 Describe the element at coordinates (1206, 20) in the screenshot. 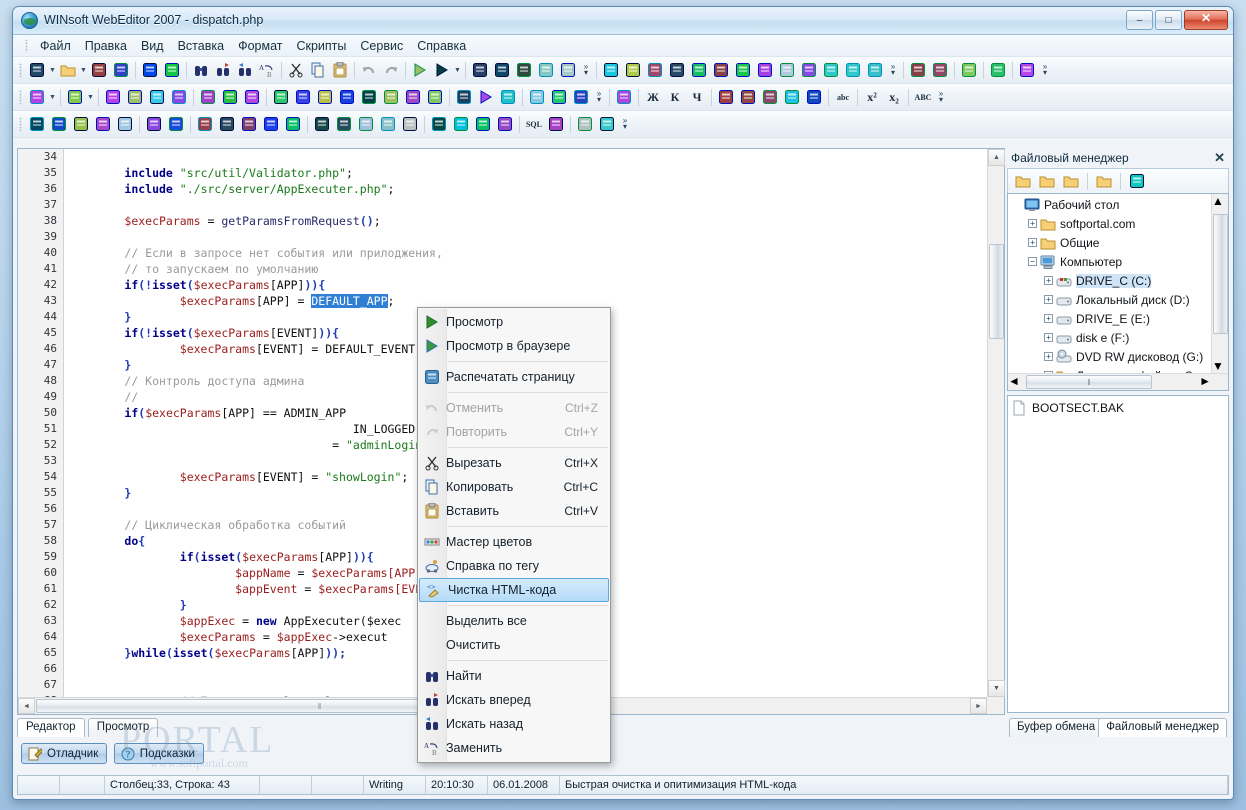

I see `close-button: ✕` at that location.